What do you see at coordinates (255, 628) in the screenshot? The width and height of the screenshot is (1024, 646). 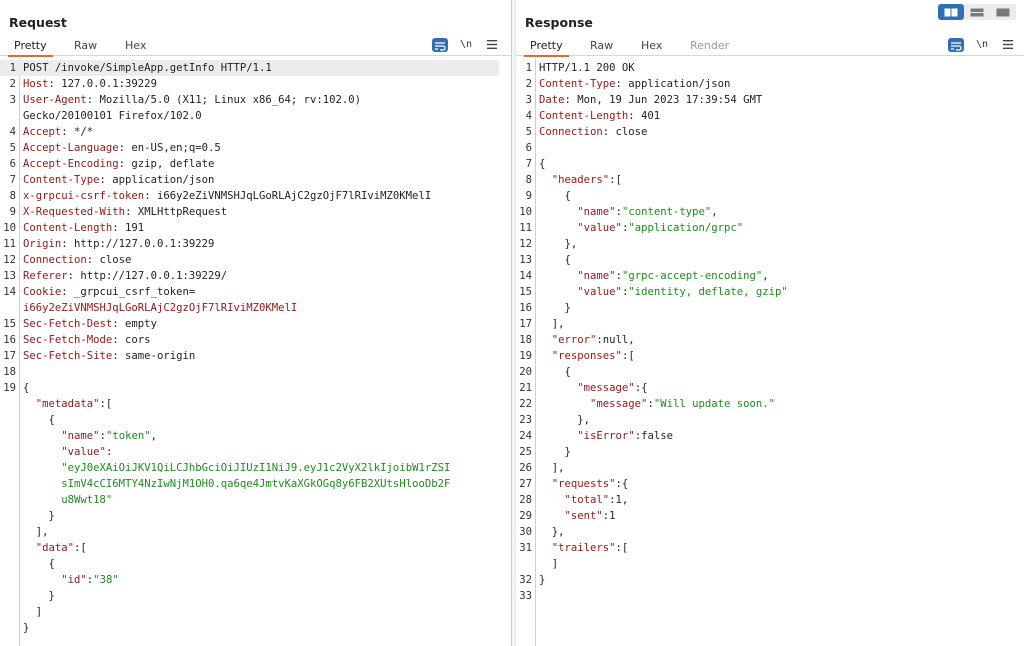 I see `request-code-line: }` at bounding box center [255, 628].